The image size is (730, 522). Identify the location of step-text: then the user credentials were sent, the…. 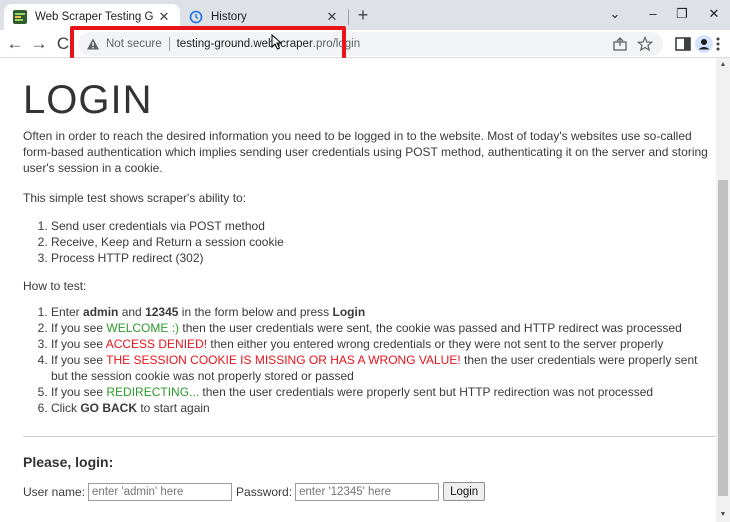
(430, 328).